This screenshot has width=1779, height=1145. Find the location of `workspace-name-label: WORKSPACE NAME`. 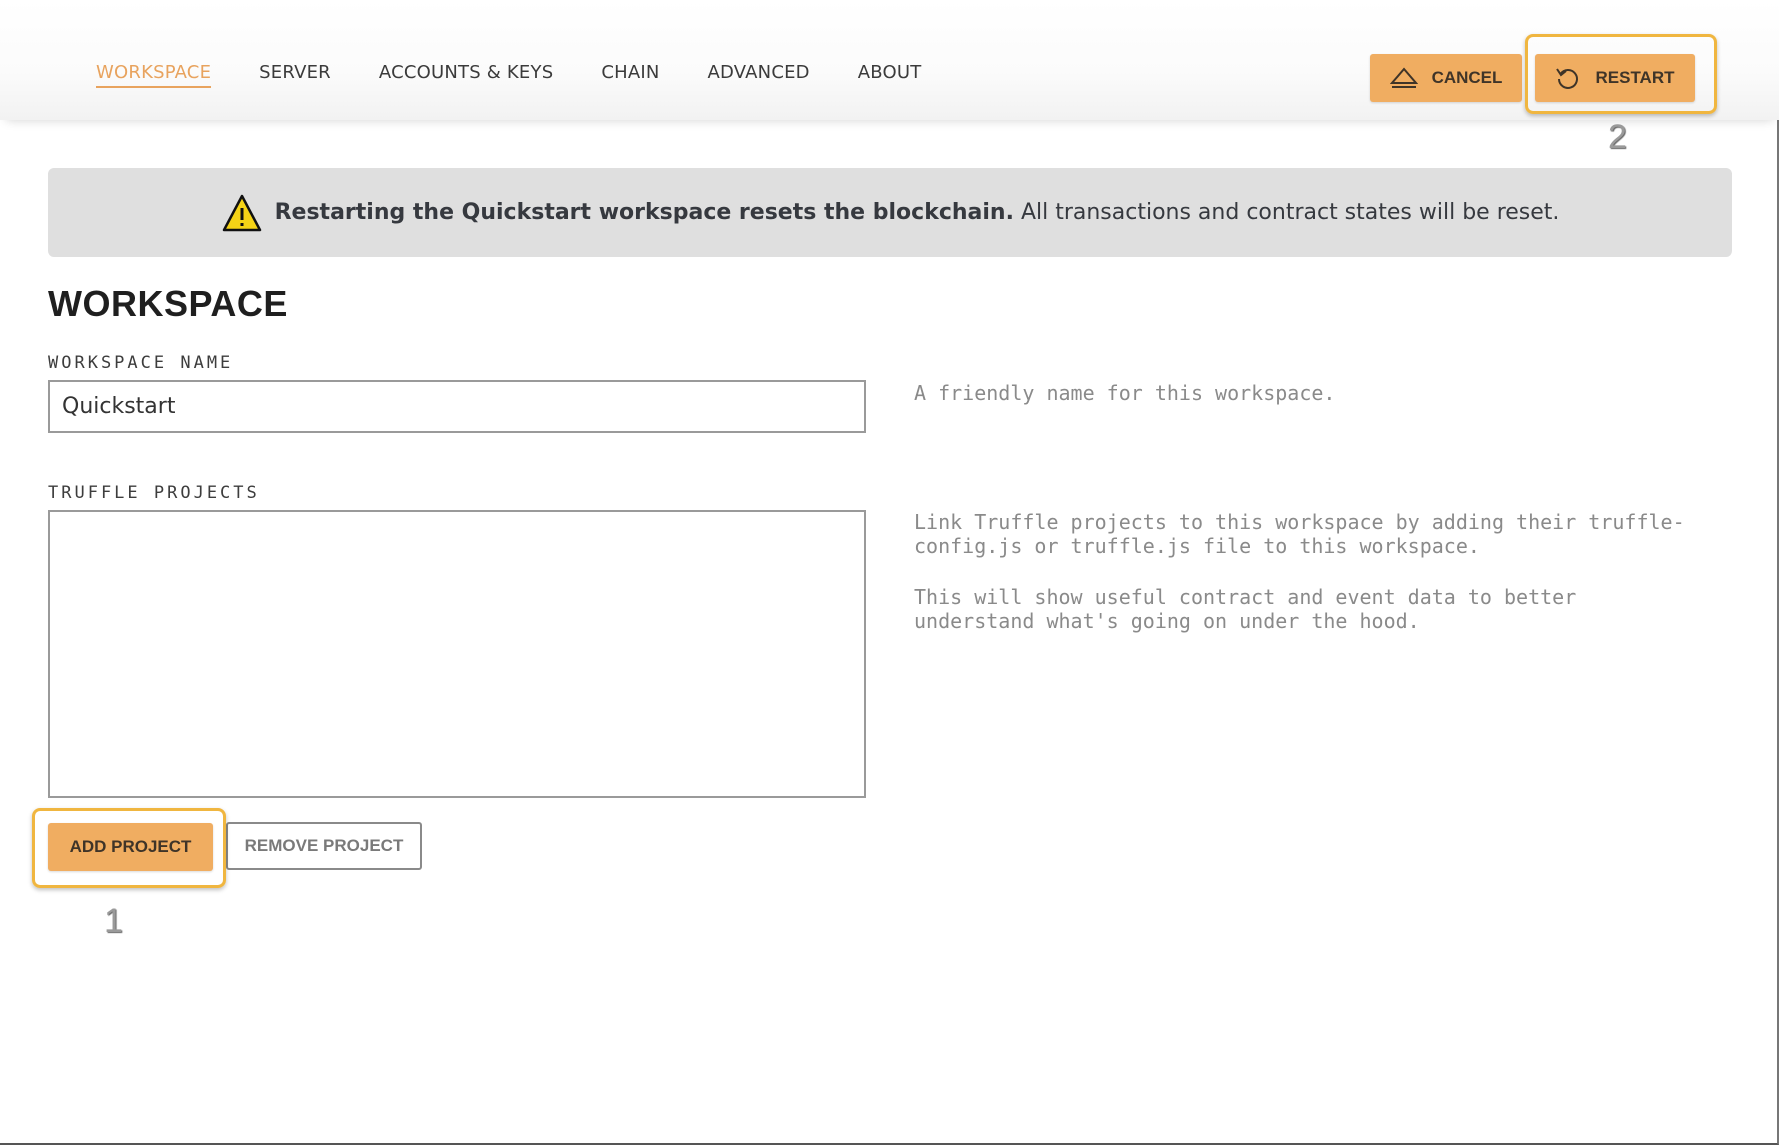

workspace-name-label: WORKSPACE NAME is located at coordinates (141, 363).